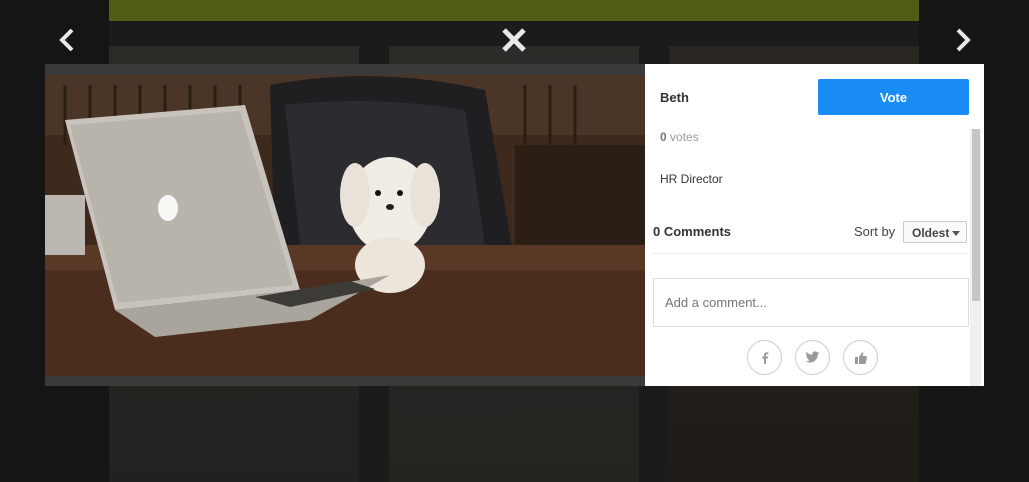 The width and height of the screenshot is (1029, 482). Describe the element at coordinates (663, 137) in the screenshot. I see `vote-count-number: 0` at that location.